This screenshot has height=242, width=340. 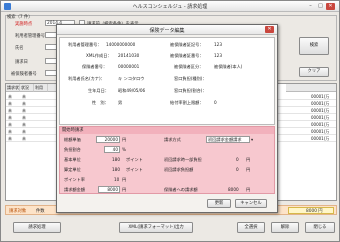 I want to click on window-title: ヘルスコンシェルジュ - 請求処理, so click(x=170, y=7).